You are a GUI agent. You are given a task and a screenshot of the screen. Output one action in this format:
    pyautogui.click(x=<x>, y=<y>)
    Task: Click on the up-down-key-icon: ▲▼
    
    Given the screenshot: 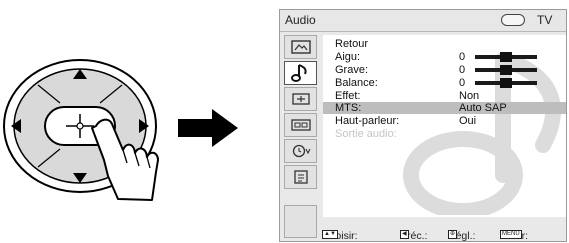 What is the action you would take?
    pyautogui.click(x=330, y=234)
    